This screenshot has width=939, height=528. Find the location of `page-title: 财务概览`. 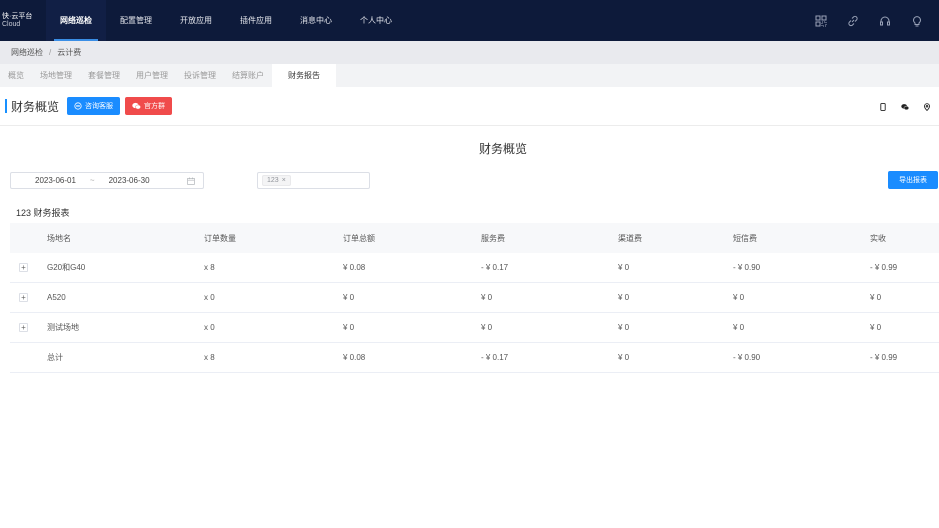

page-title: 财务概览 is located at coordinates (35, 106).